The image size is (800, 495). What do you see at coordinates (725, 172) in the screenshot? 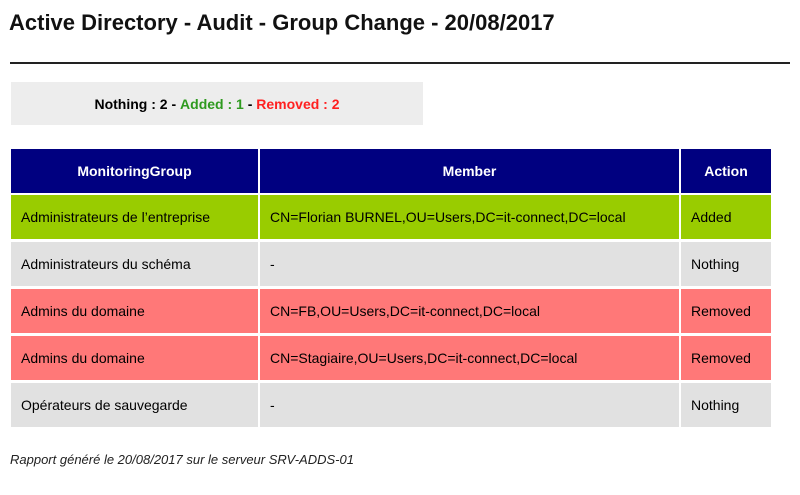
I see `column-header-action: Action` at bounding box center [725, 172].